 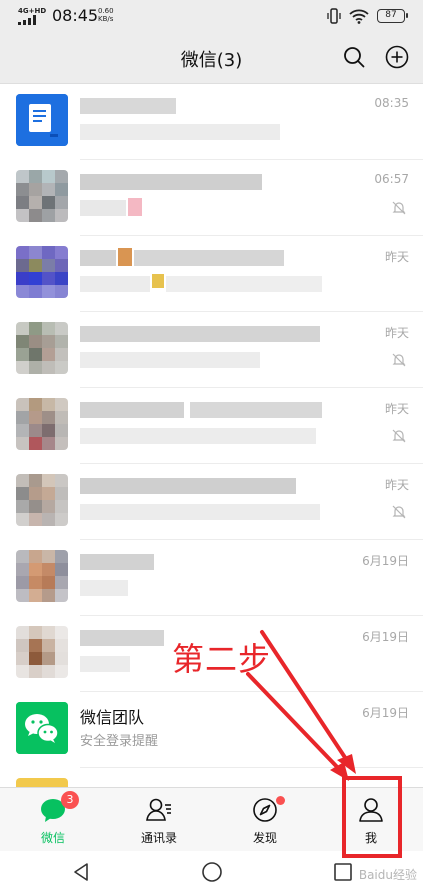 I want to click on chat-item-wechat-team: 微信团队 安全登录提醒 6月19日, so click(x=211, y=730).